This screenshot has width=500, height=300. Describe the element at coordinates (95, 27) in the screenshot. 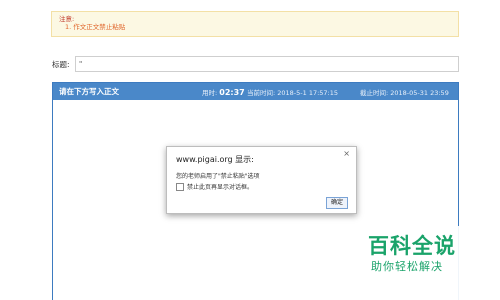

I see `notice-item: 1. 作文正文禁止粘贴` at that location.